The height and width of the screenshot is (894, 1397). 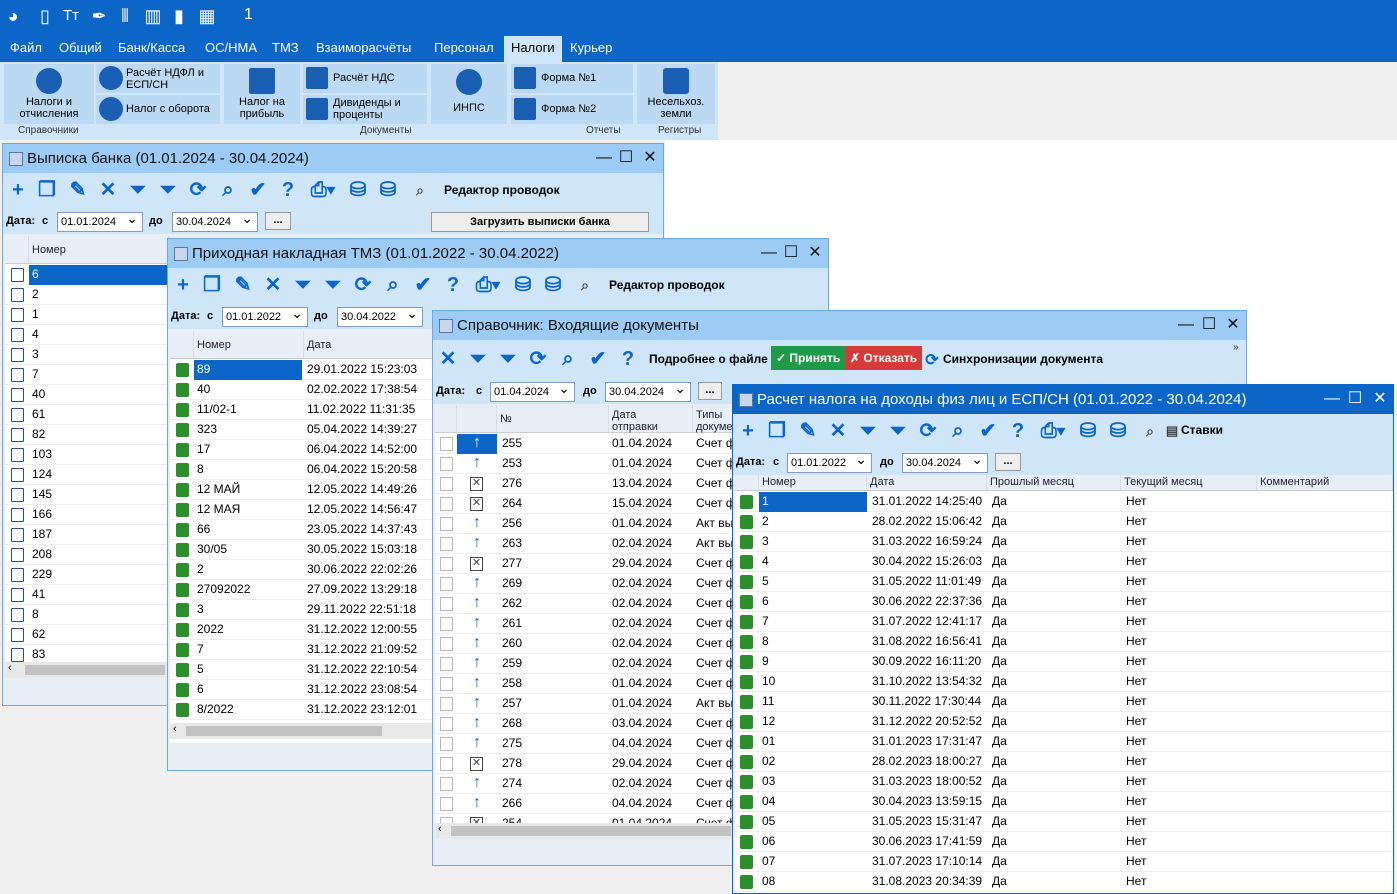 What do you see at coordinates (813, 682) in the screenshot?
I see `cell-number: 10` at bounding box center [813, 682].